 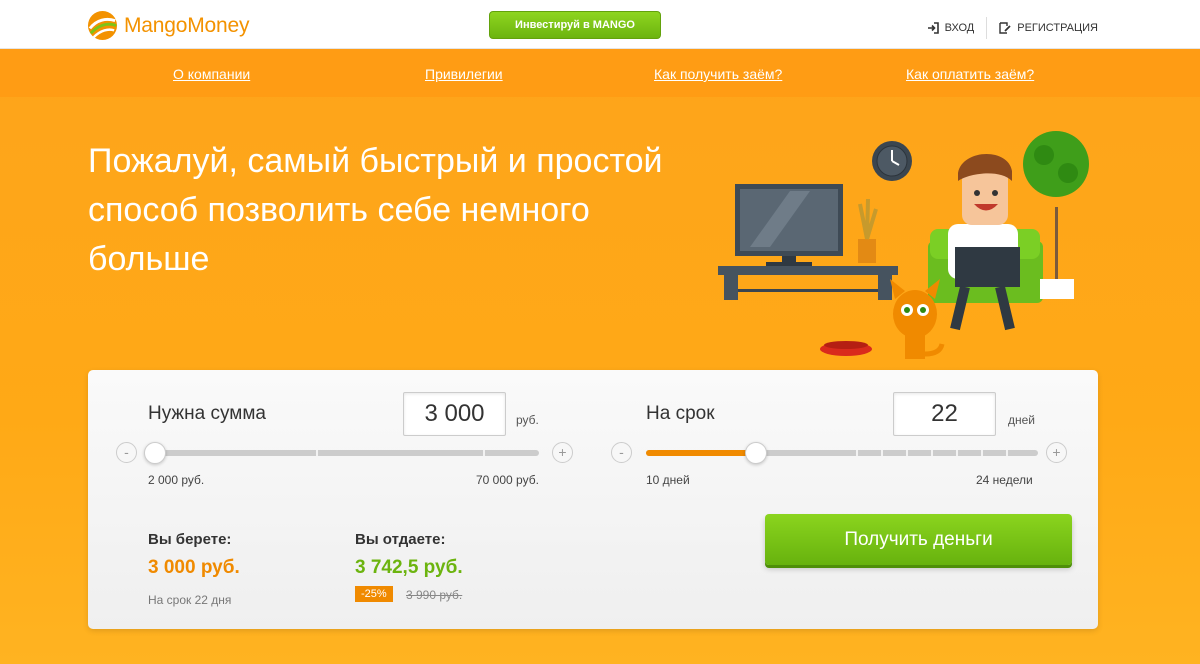 I want to click on discount-badge: -25%, so click(x=374, y=594).